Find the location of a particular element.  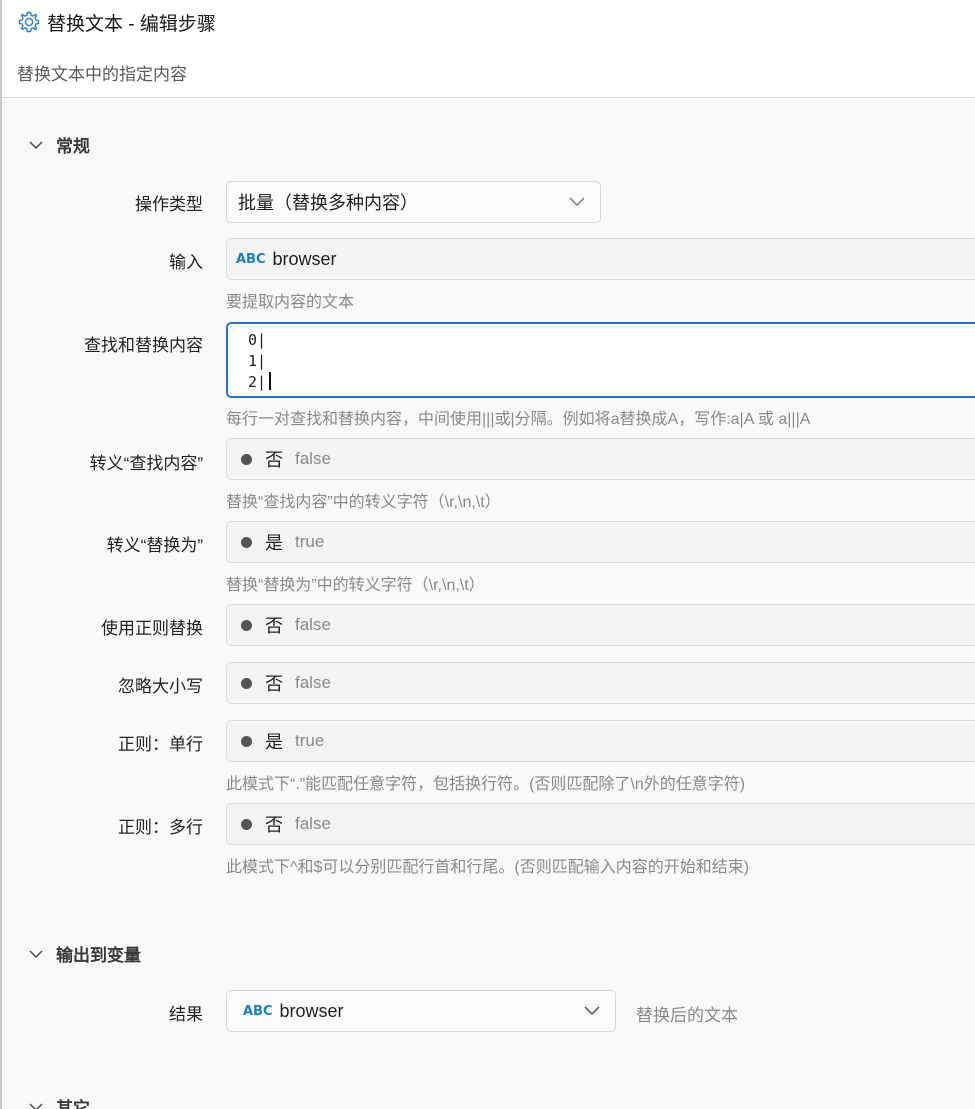

use-regex-bool-label: 否 is located at coordinates (274, 626).